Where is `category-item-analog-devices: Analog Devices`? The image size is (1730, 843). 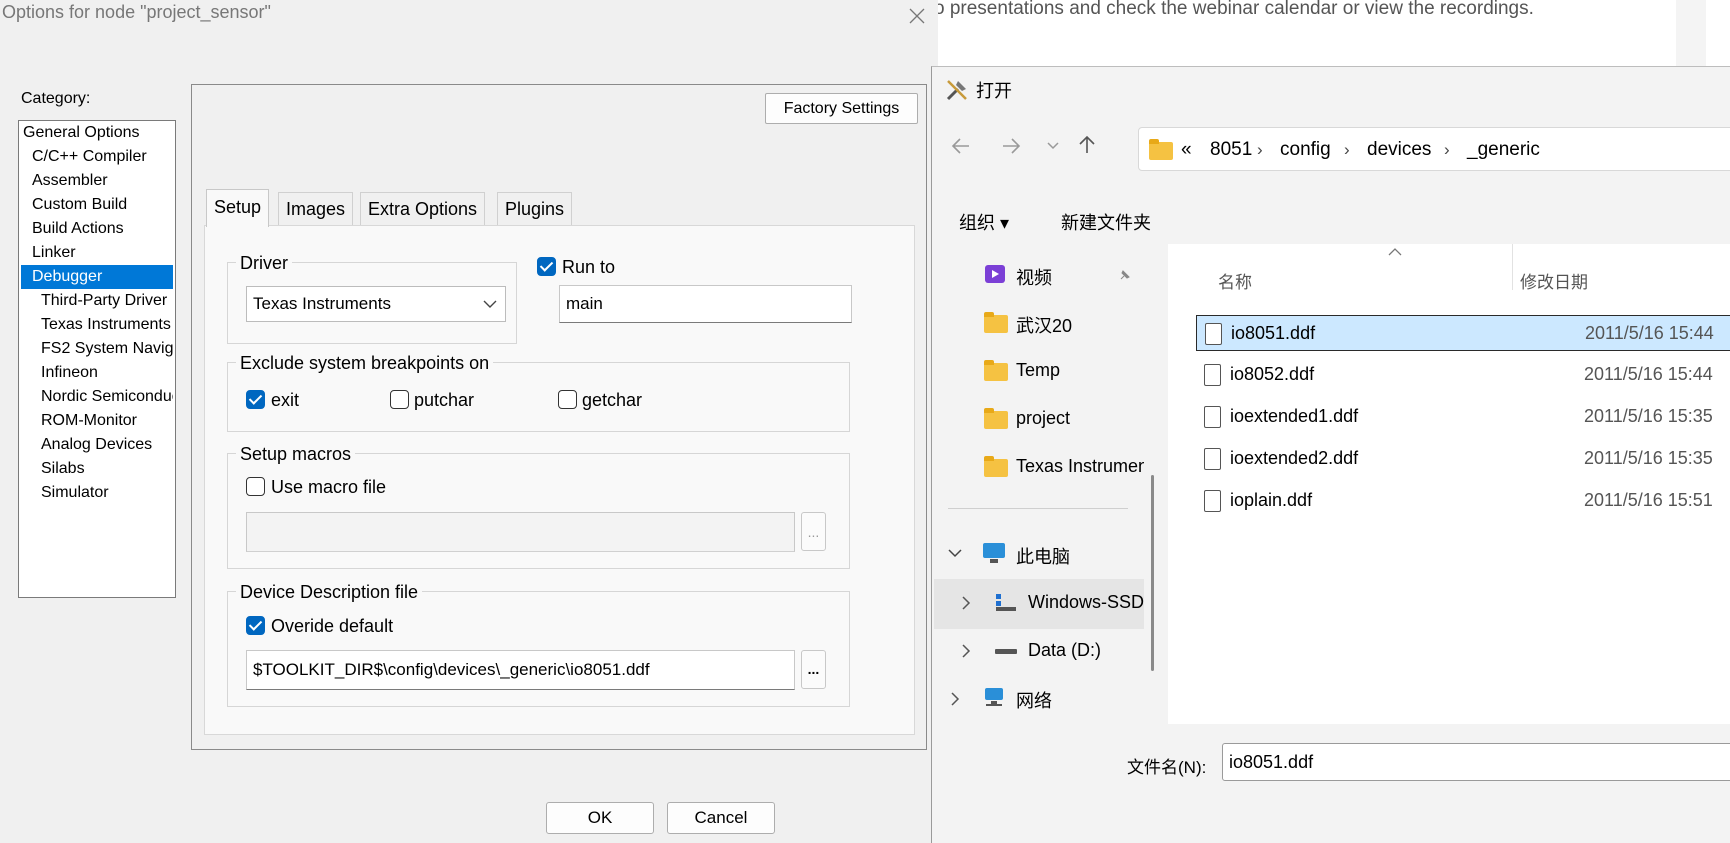 category-item-analog-devices: Analog Devices is located at coordinates (97, 445).